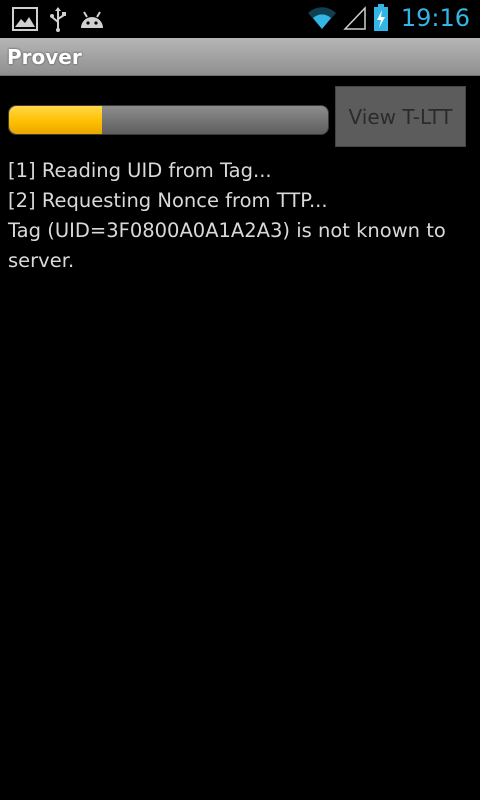  Describe the element at coordinates (380, 17) in the screenshot. I see `battery-charging-icon` at that location.